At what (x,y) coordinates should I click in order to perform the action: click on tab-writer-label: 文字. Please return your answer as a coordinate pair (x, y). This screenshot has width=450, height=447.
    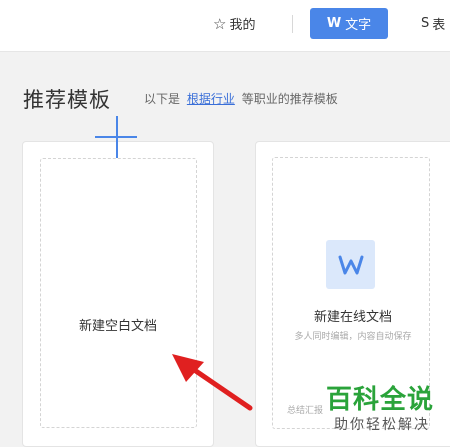
    Looking at the image, I should click on (358, 25).